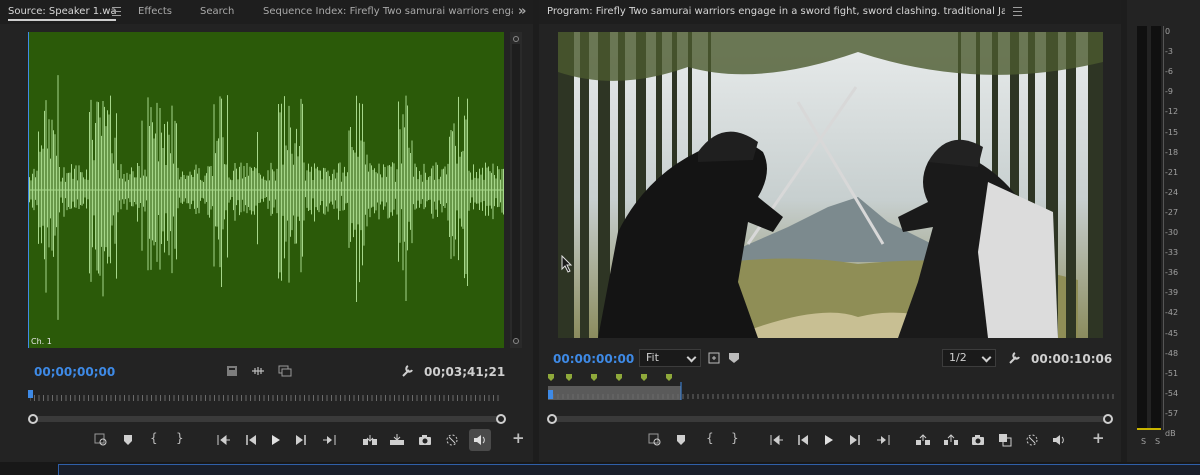 The height and width of the screenshot is (475, 1200). What do you see at coordinates (655, 440) in the screenshot?
I see `program-add-marker-icon` at bounding box center [655, 440].